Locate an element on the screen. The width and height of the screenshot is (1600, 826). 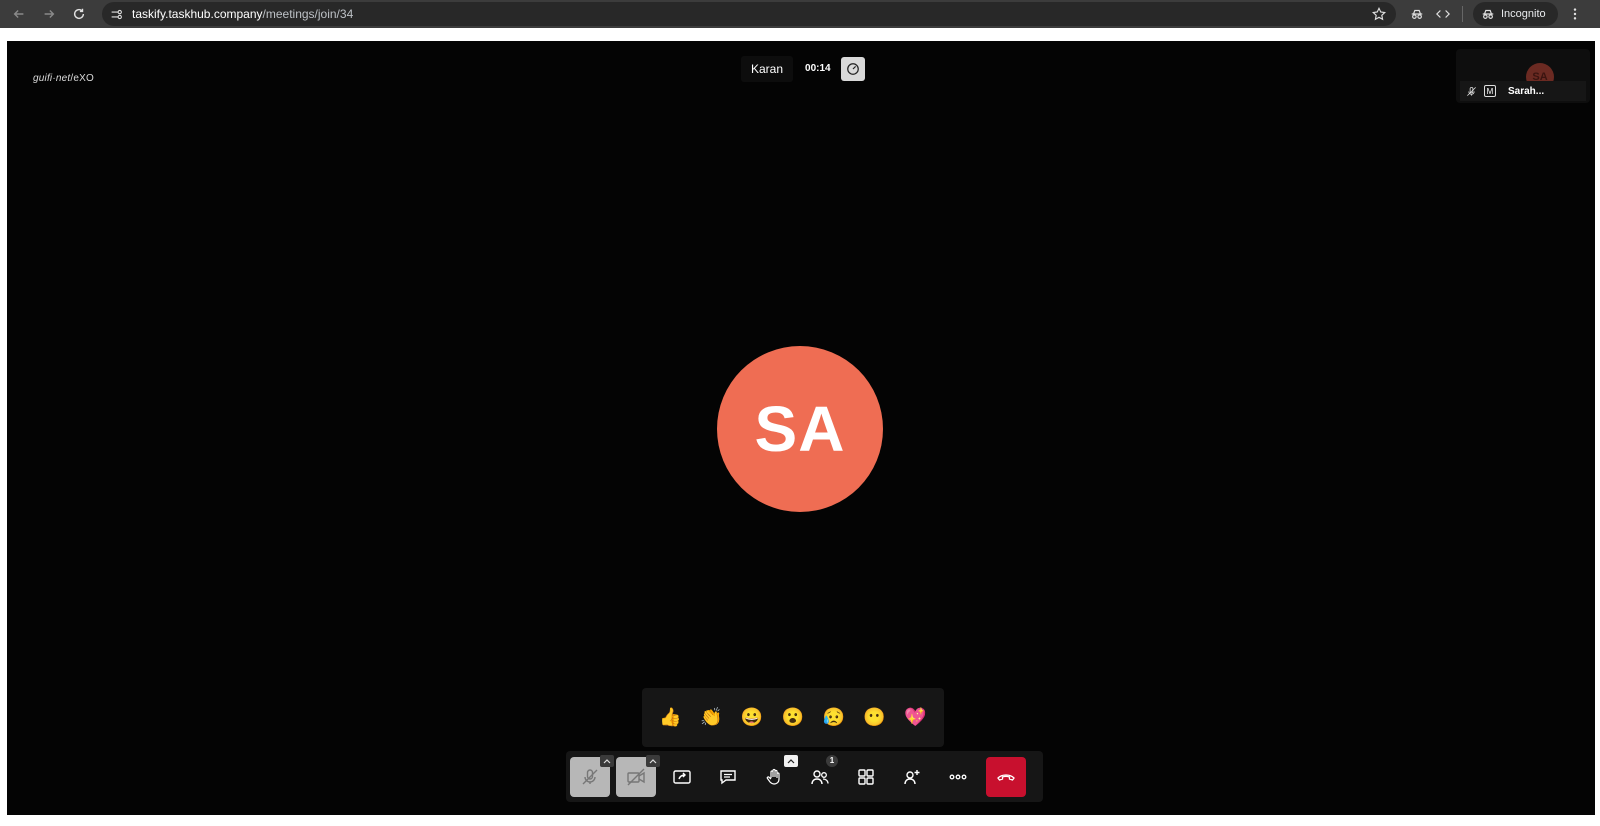
code-icon is located at coordinates (1443, 14).